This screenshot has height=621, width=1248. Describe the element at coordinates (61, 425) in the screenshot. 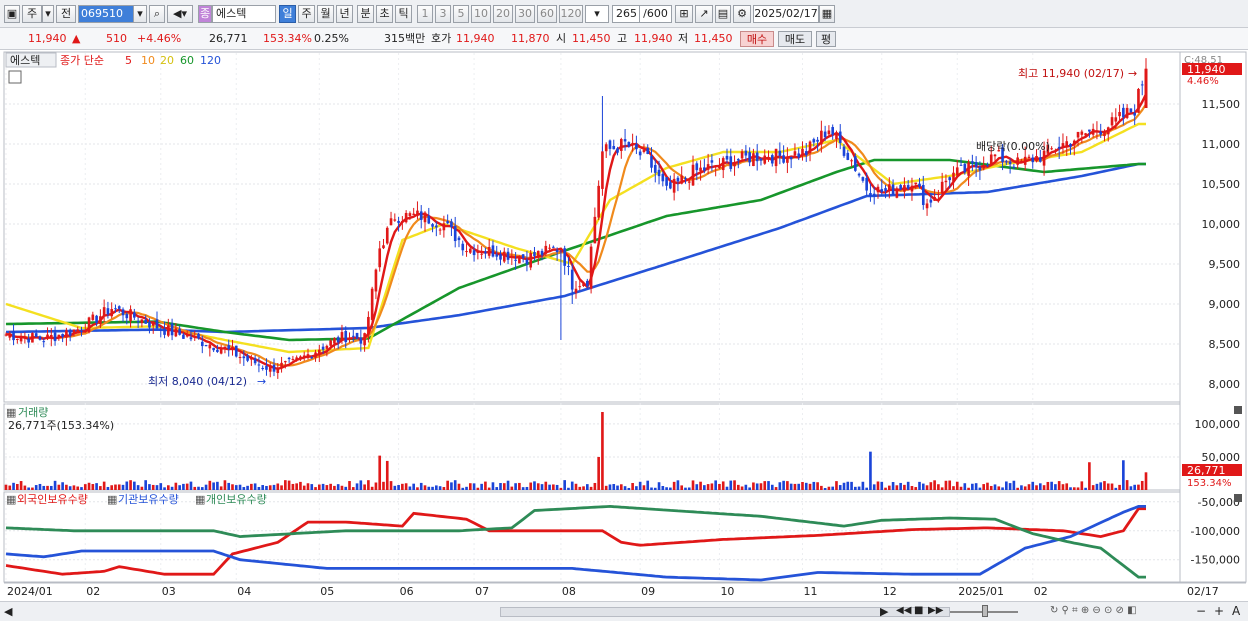

I see `volume-current: 26,771주(153.34%)` at that location.